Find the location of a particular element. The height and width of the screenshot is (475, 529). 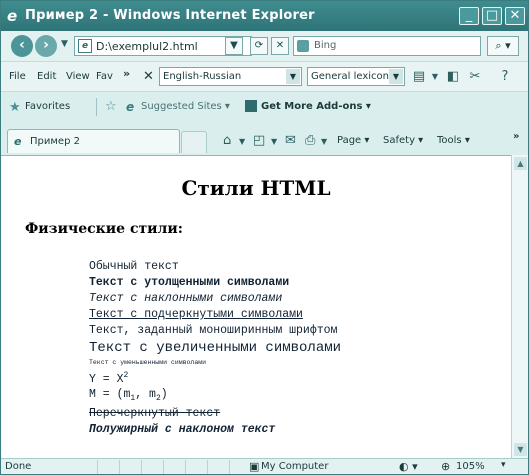

zoom-level: 105% is located at coordinates (470, 466).